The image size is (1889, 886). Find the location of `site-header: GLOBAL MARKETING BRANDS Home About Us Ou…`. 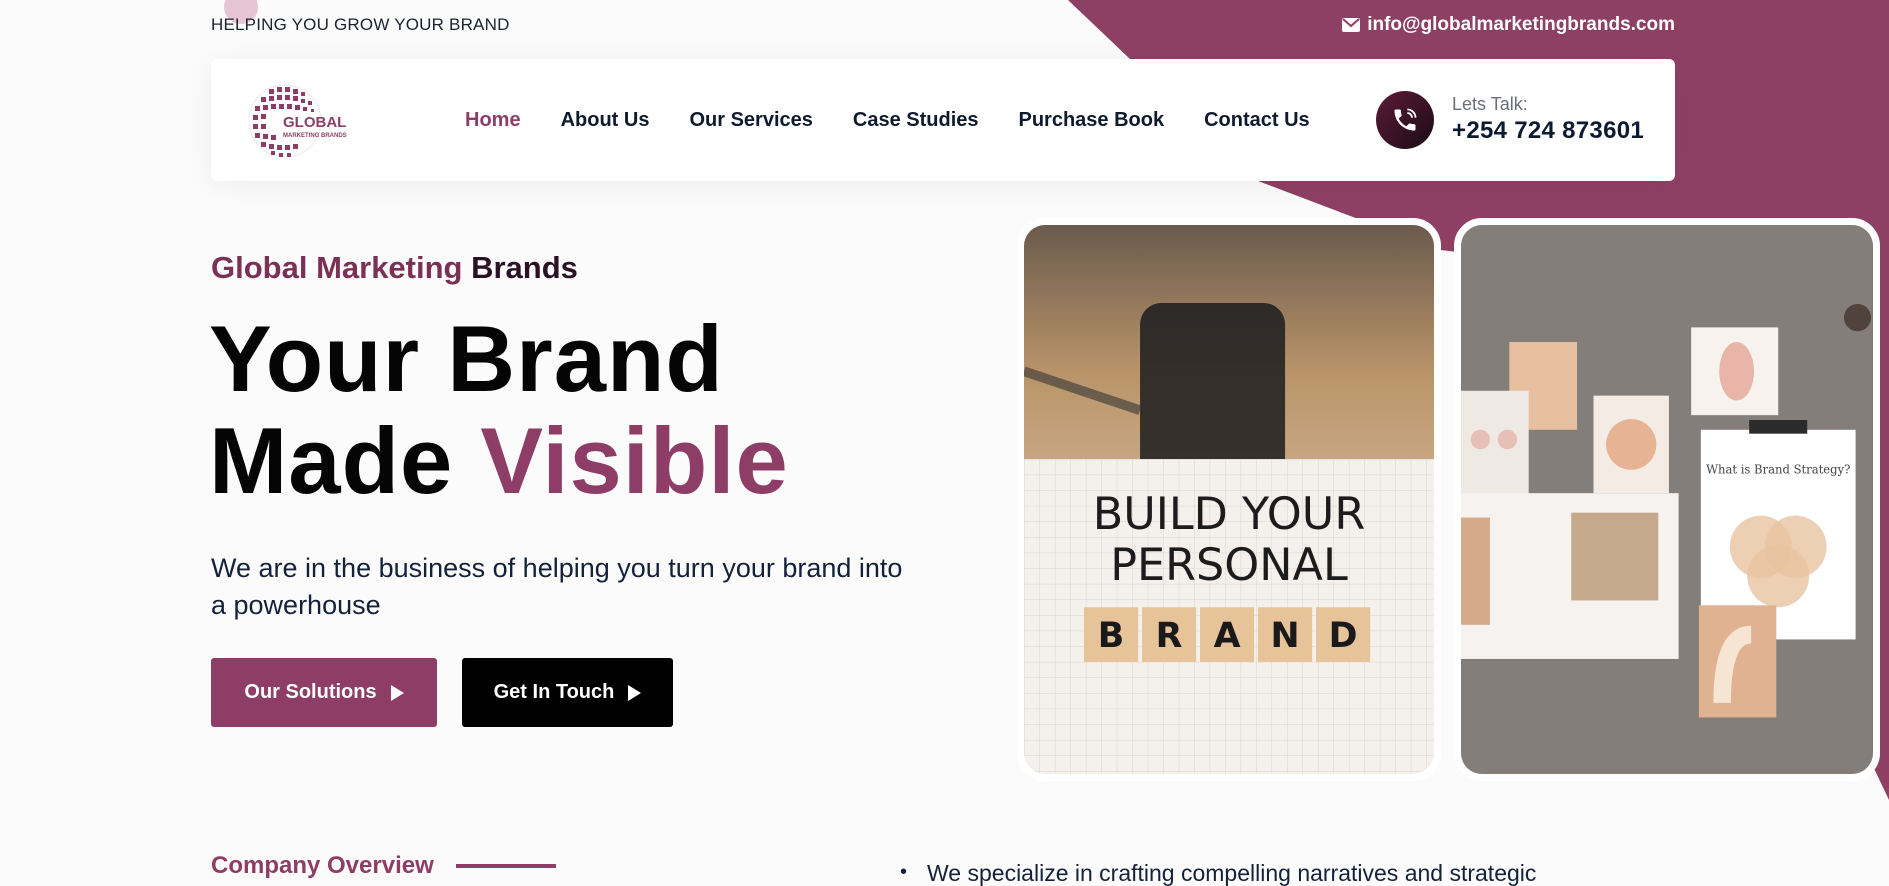

site-header: GLOBAL MARKETING BRANDS Home About Us Ou… is located at coordinates (943, 120).